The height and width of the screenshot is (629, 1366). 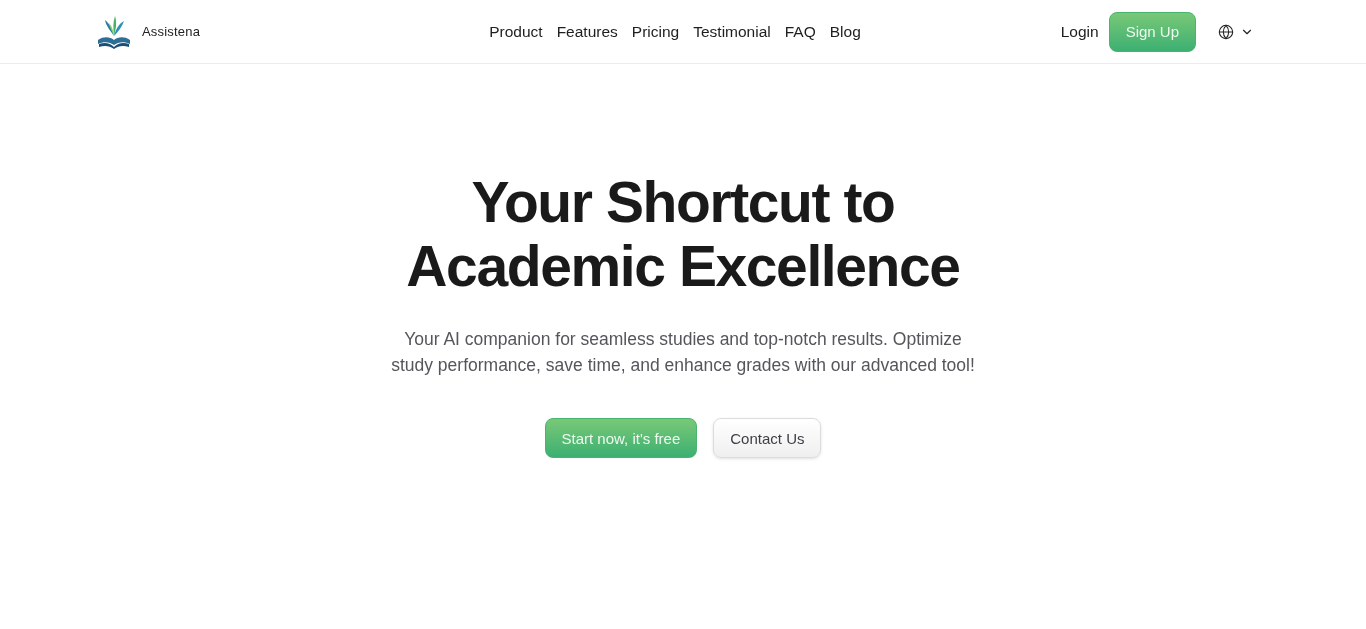 I want to click on nav-link: Features, so click(x=587, y=31).